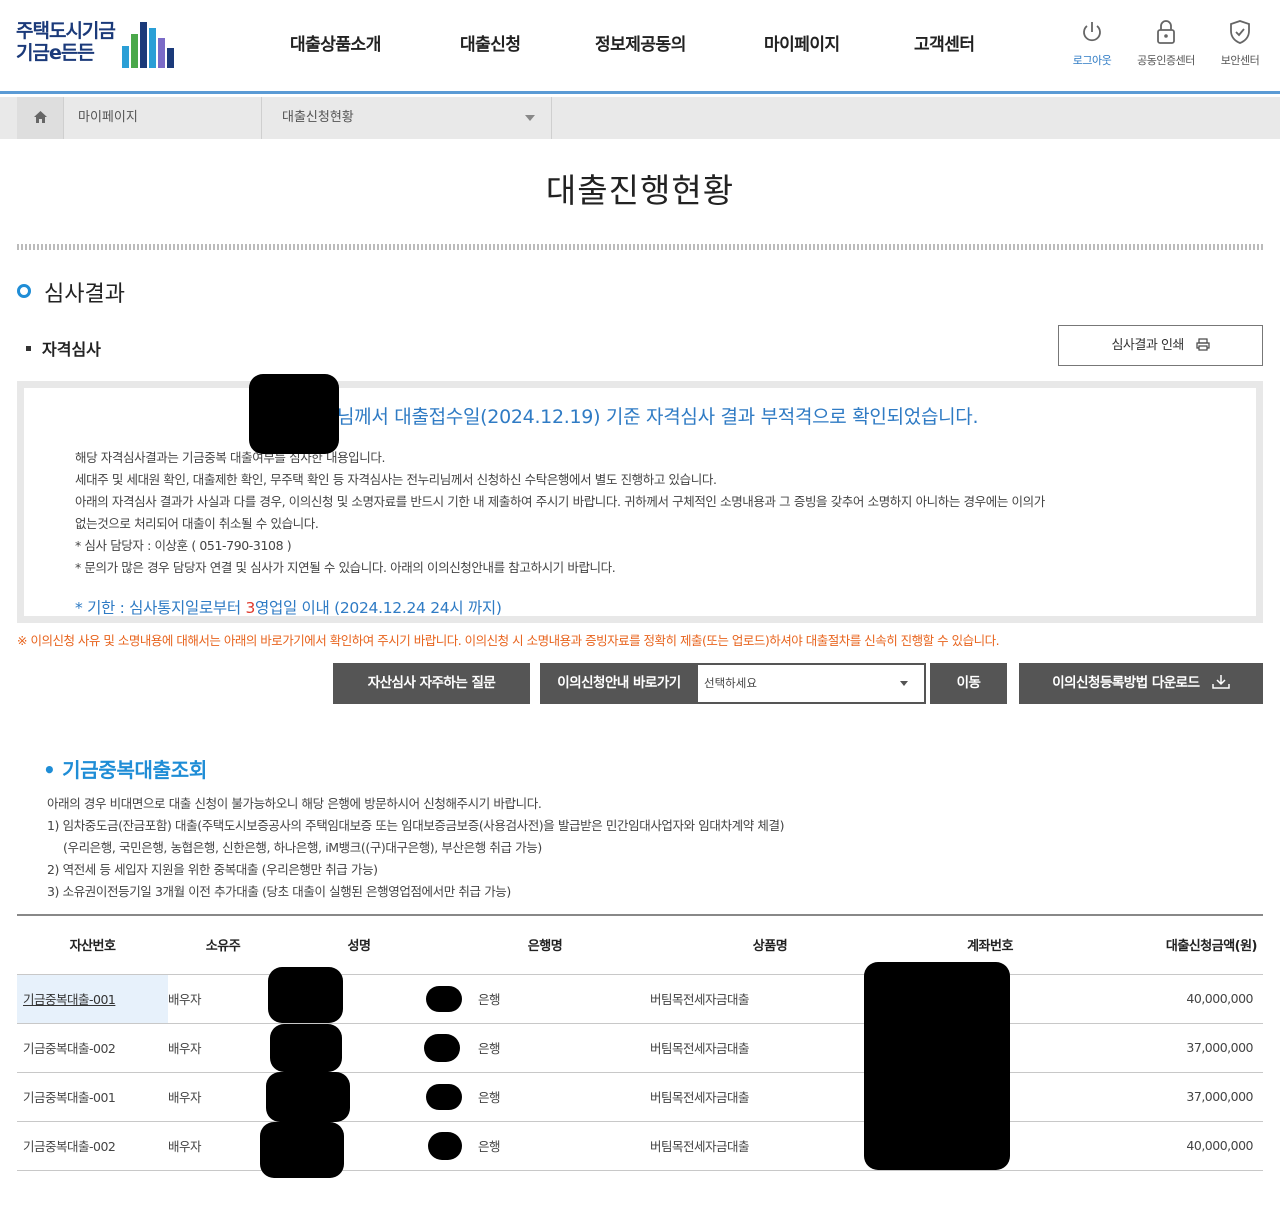 This screenshot has width=1280, height=1220. I want to click on print-result-button: 심사결과 인쇄, so click(1160, 345).